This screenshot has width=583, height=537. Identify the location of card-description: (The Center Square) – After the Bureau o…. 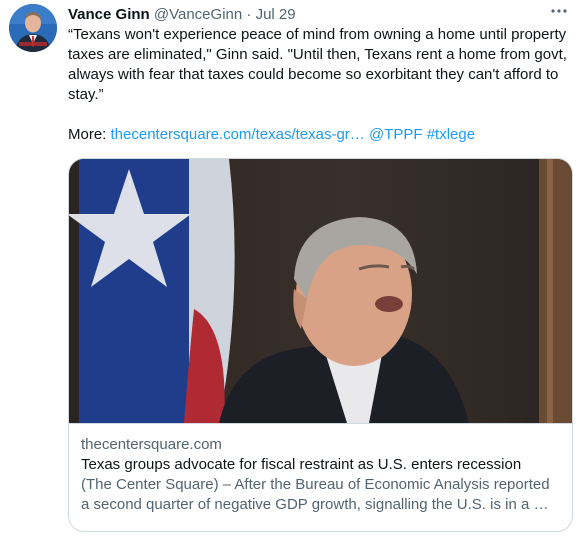
(315, 494).